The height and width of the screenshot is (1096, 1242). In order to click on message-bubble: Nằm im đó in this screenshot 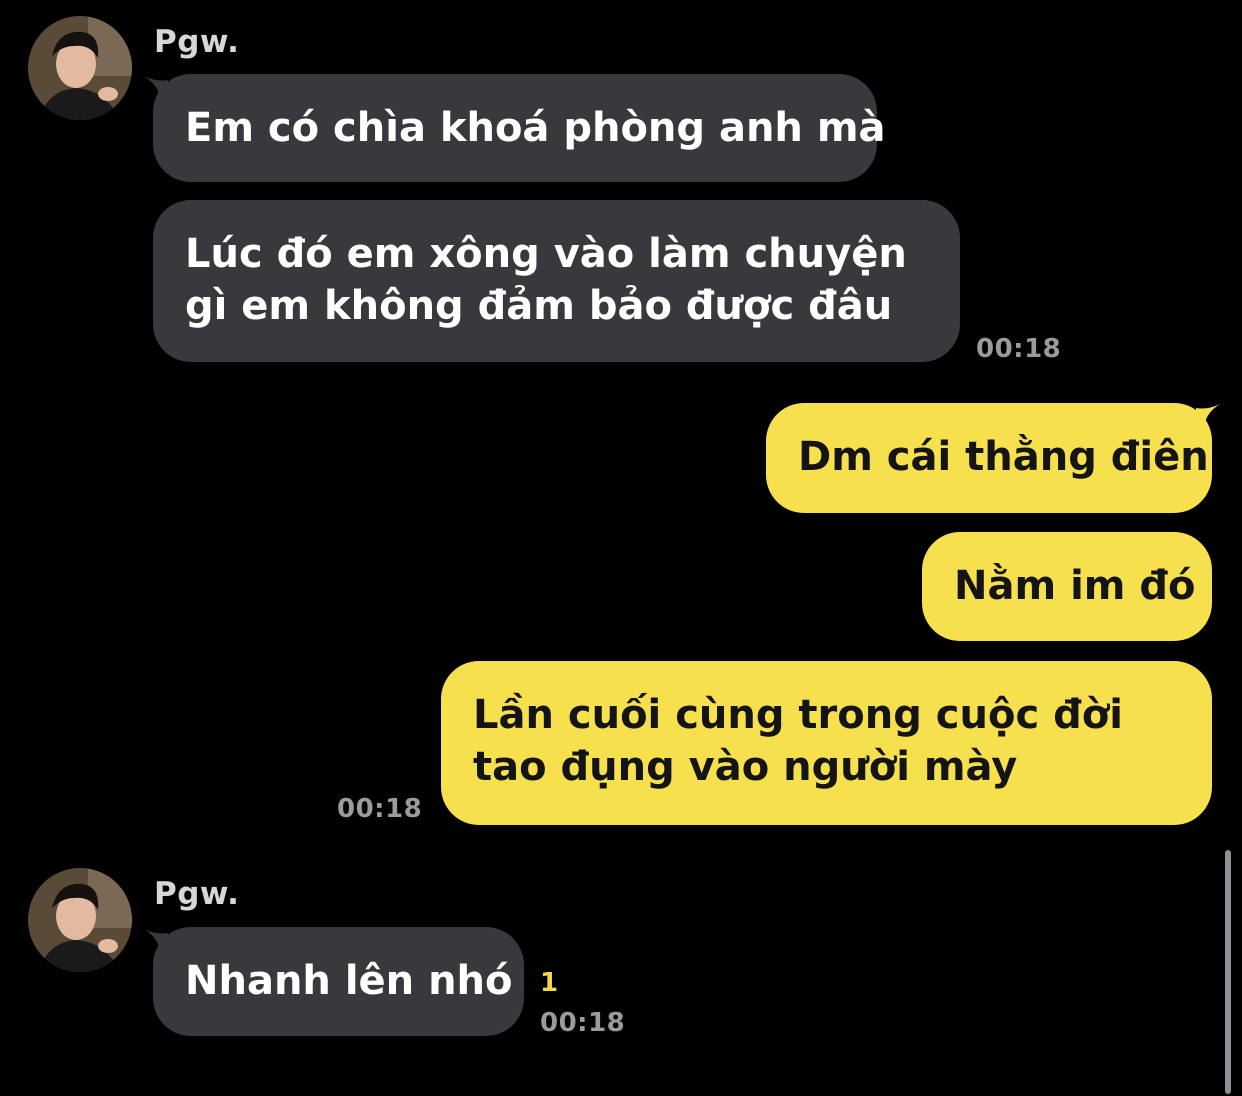, I will do `click(1067, 586)`.